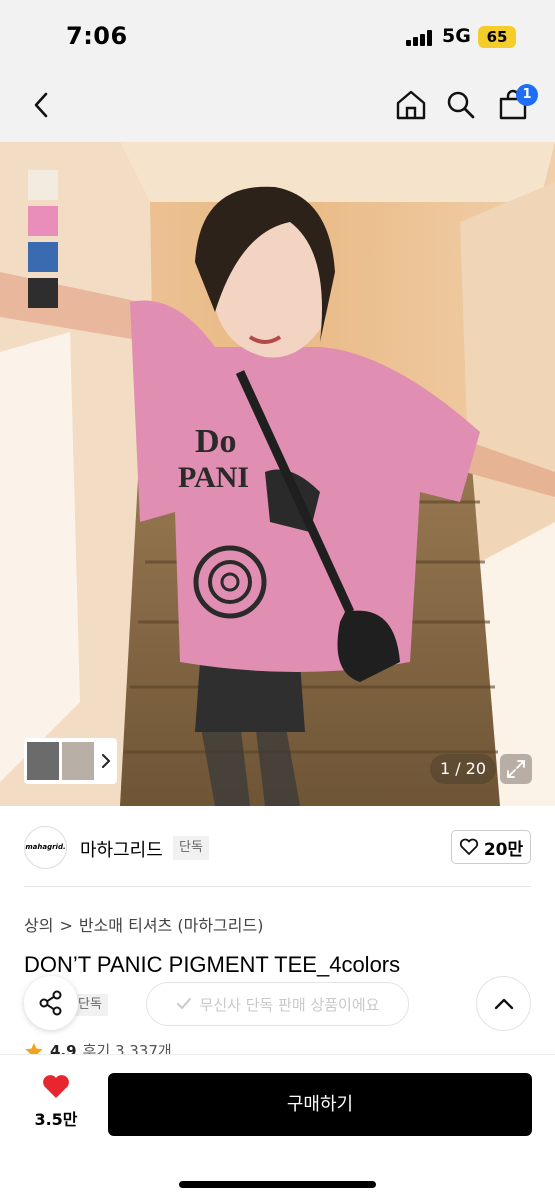 The height and width of the screenshot is (1200, 555). Describe the element at coordinates (45, 847) in the screenshot. I see `brand-logo: mahagrid.` at that location.